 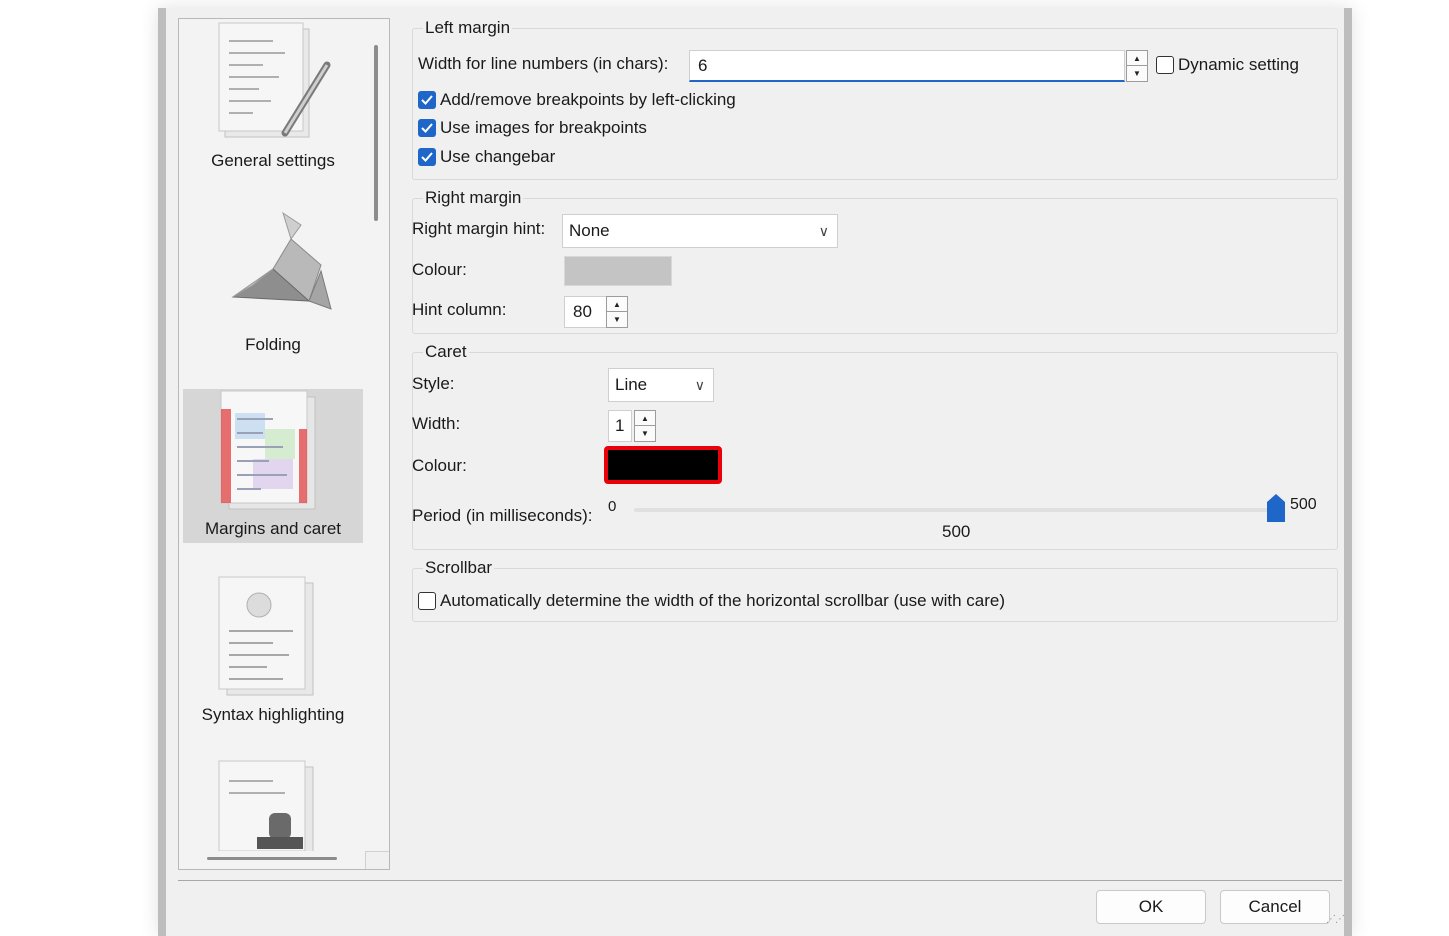 I want to click on caret-width-label: Width:, so click(x=436, y=423).